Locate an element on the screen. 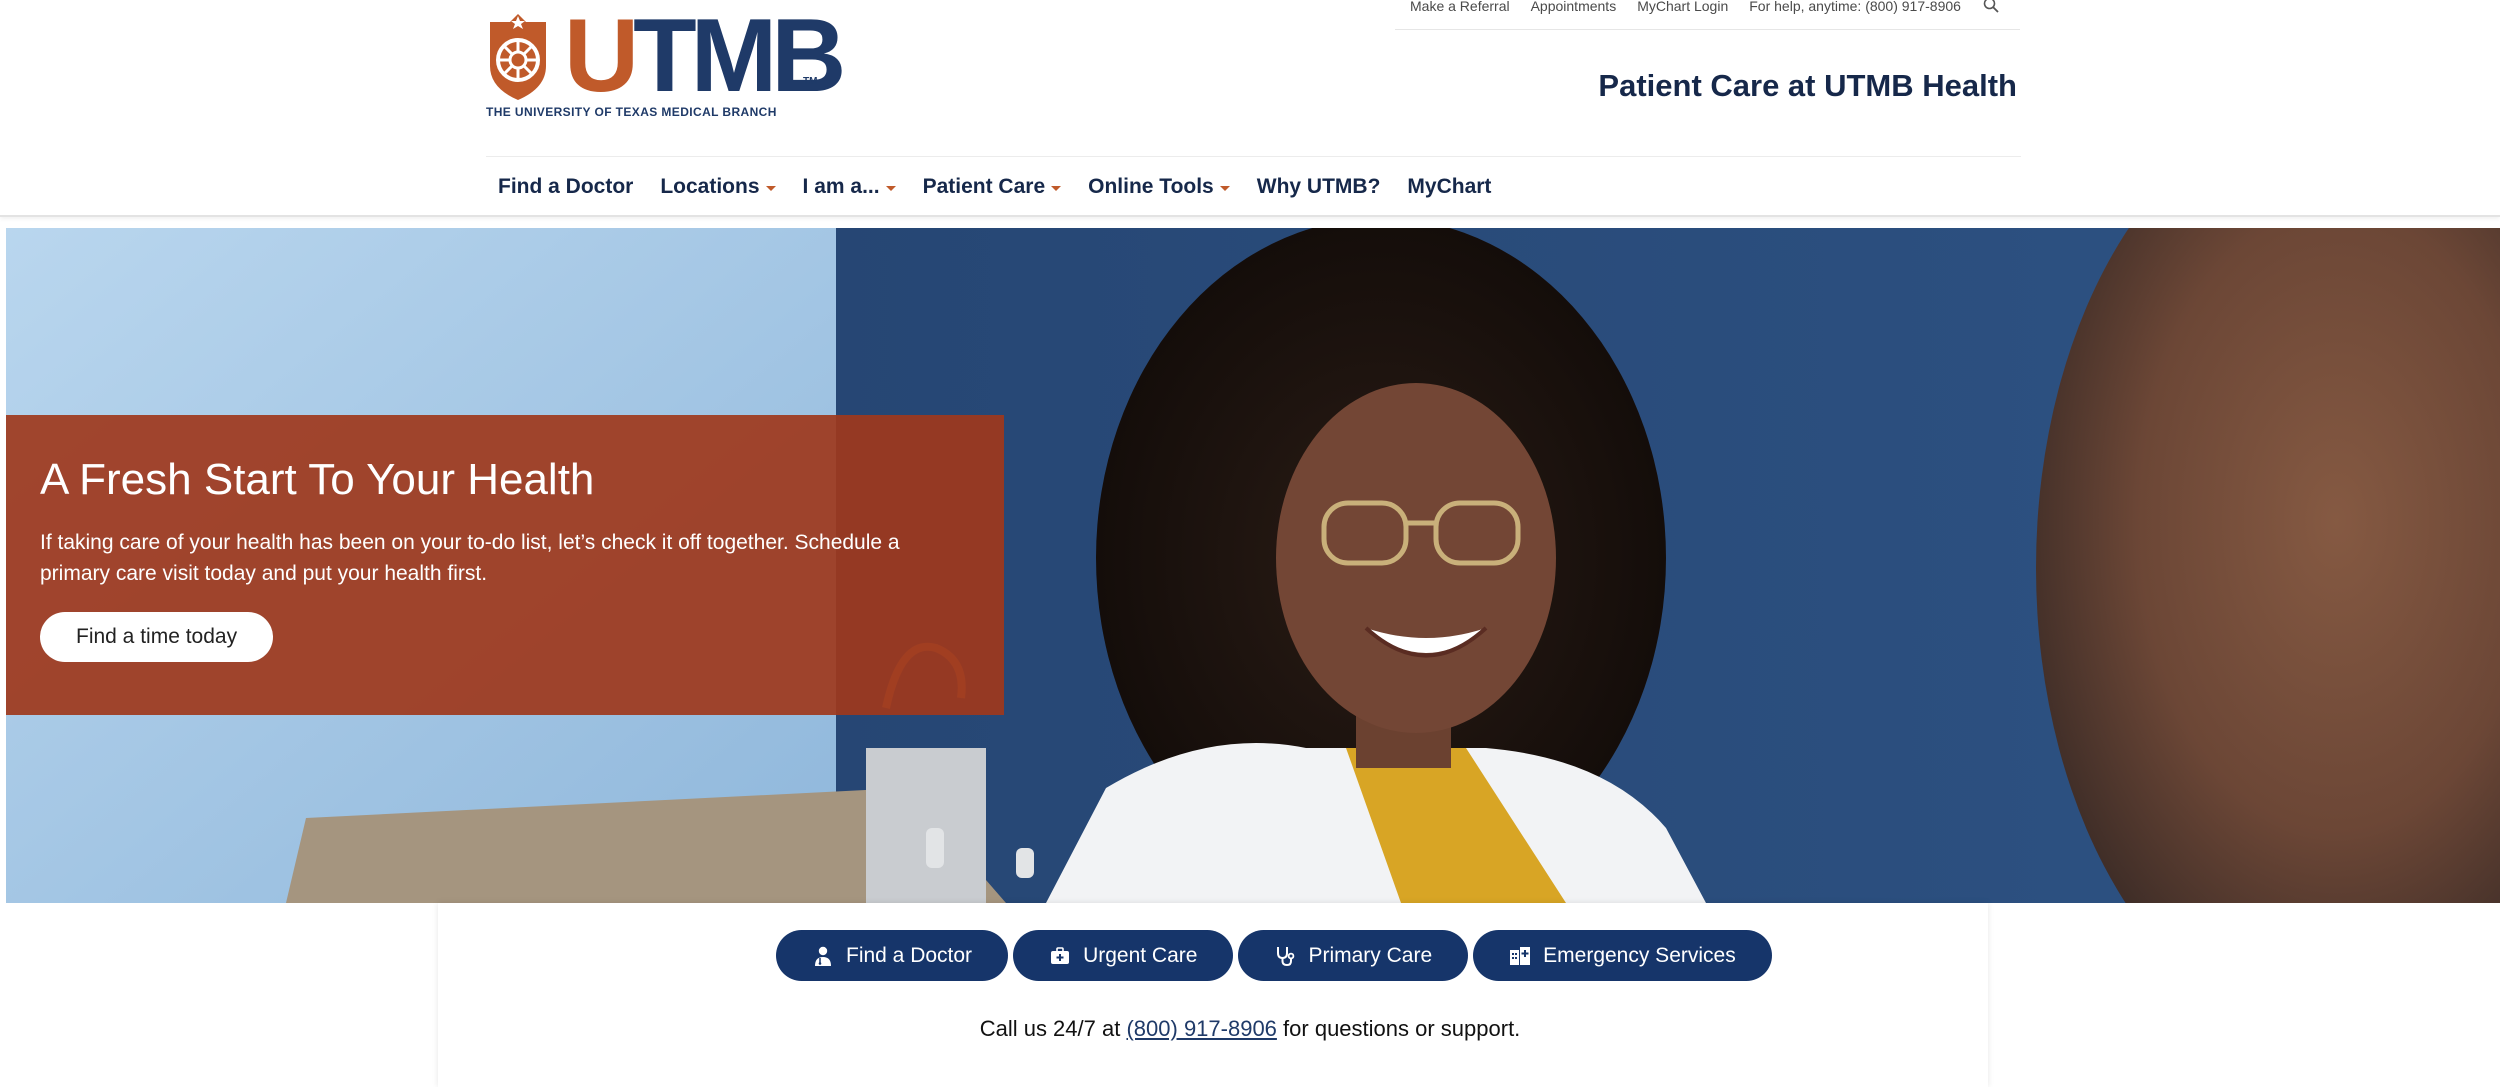  nav-item-online-tools: Online Tools is located at coordinates (1159, 187).